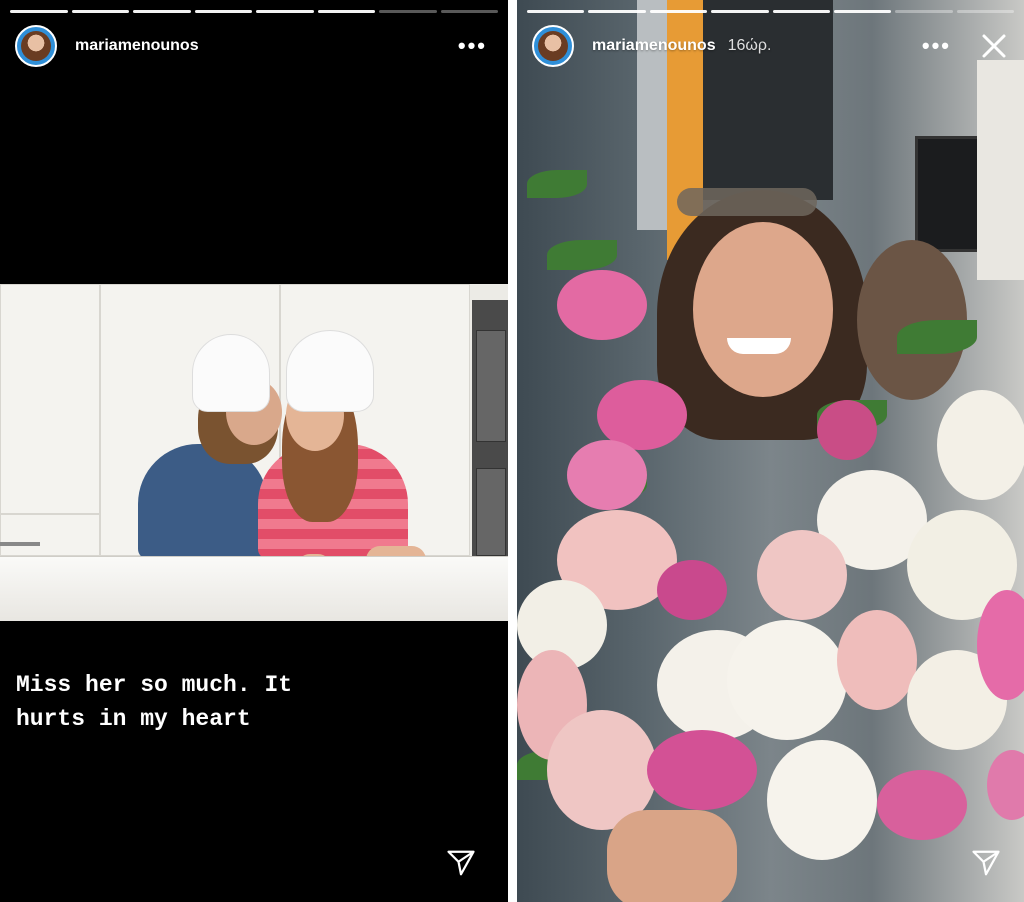 This screenshot has height=902, width=1024. What do you see at coordinates (254, 46) in the screenshot?
I see `story-header: mariamenounos •••` at bounding box center [254, 46].